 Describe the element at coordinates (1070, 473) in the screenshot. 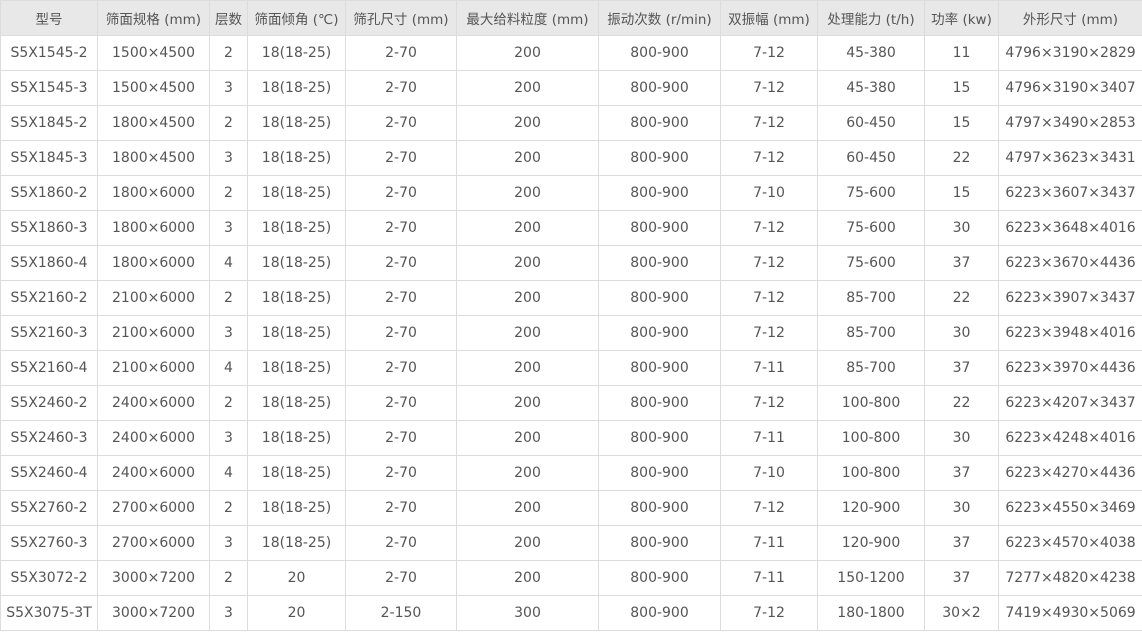

I see `table-cell: 6223×4270×4436` at that location.